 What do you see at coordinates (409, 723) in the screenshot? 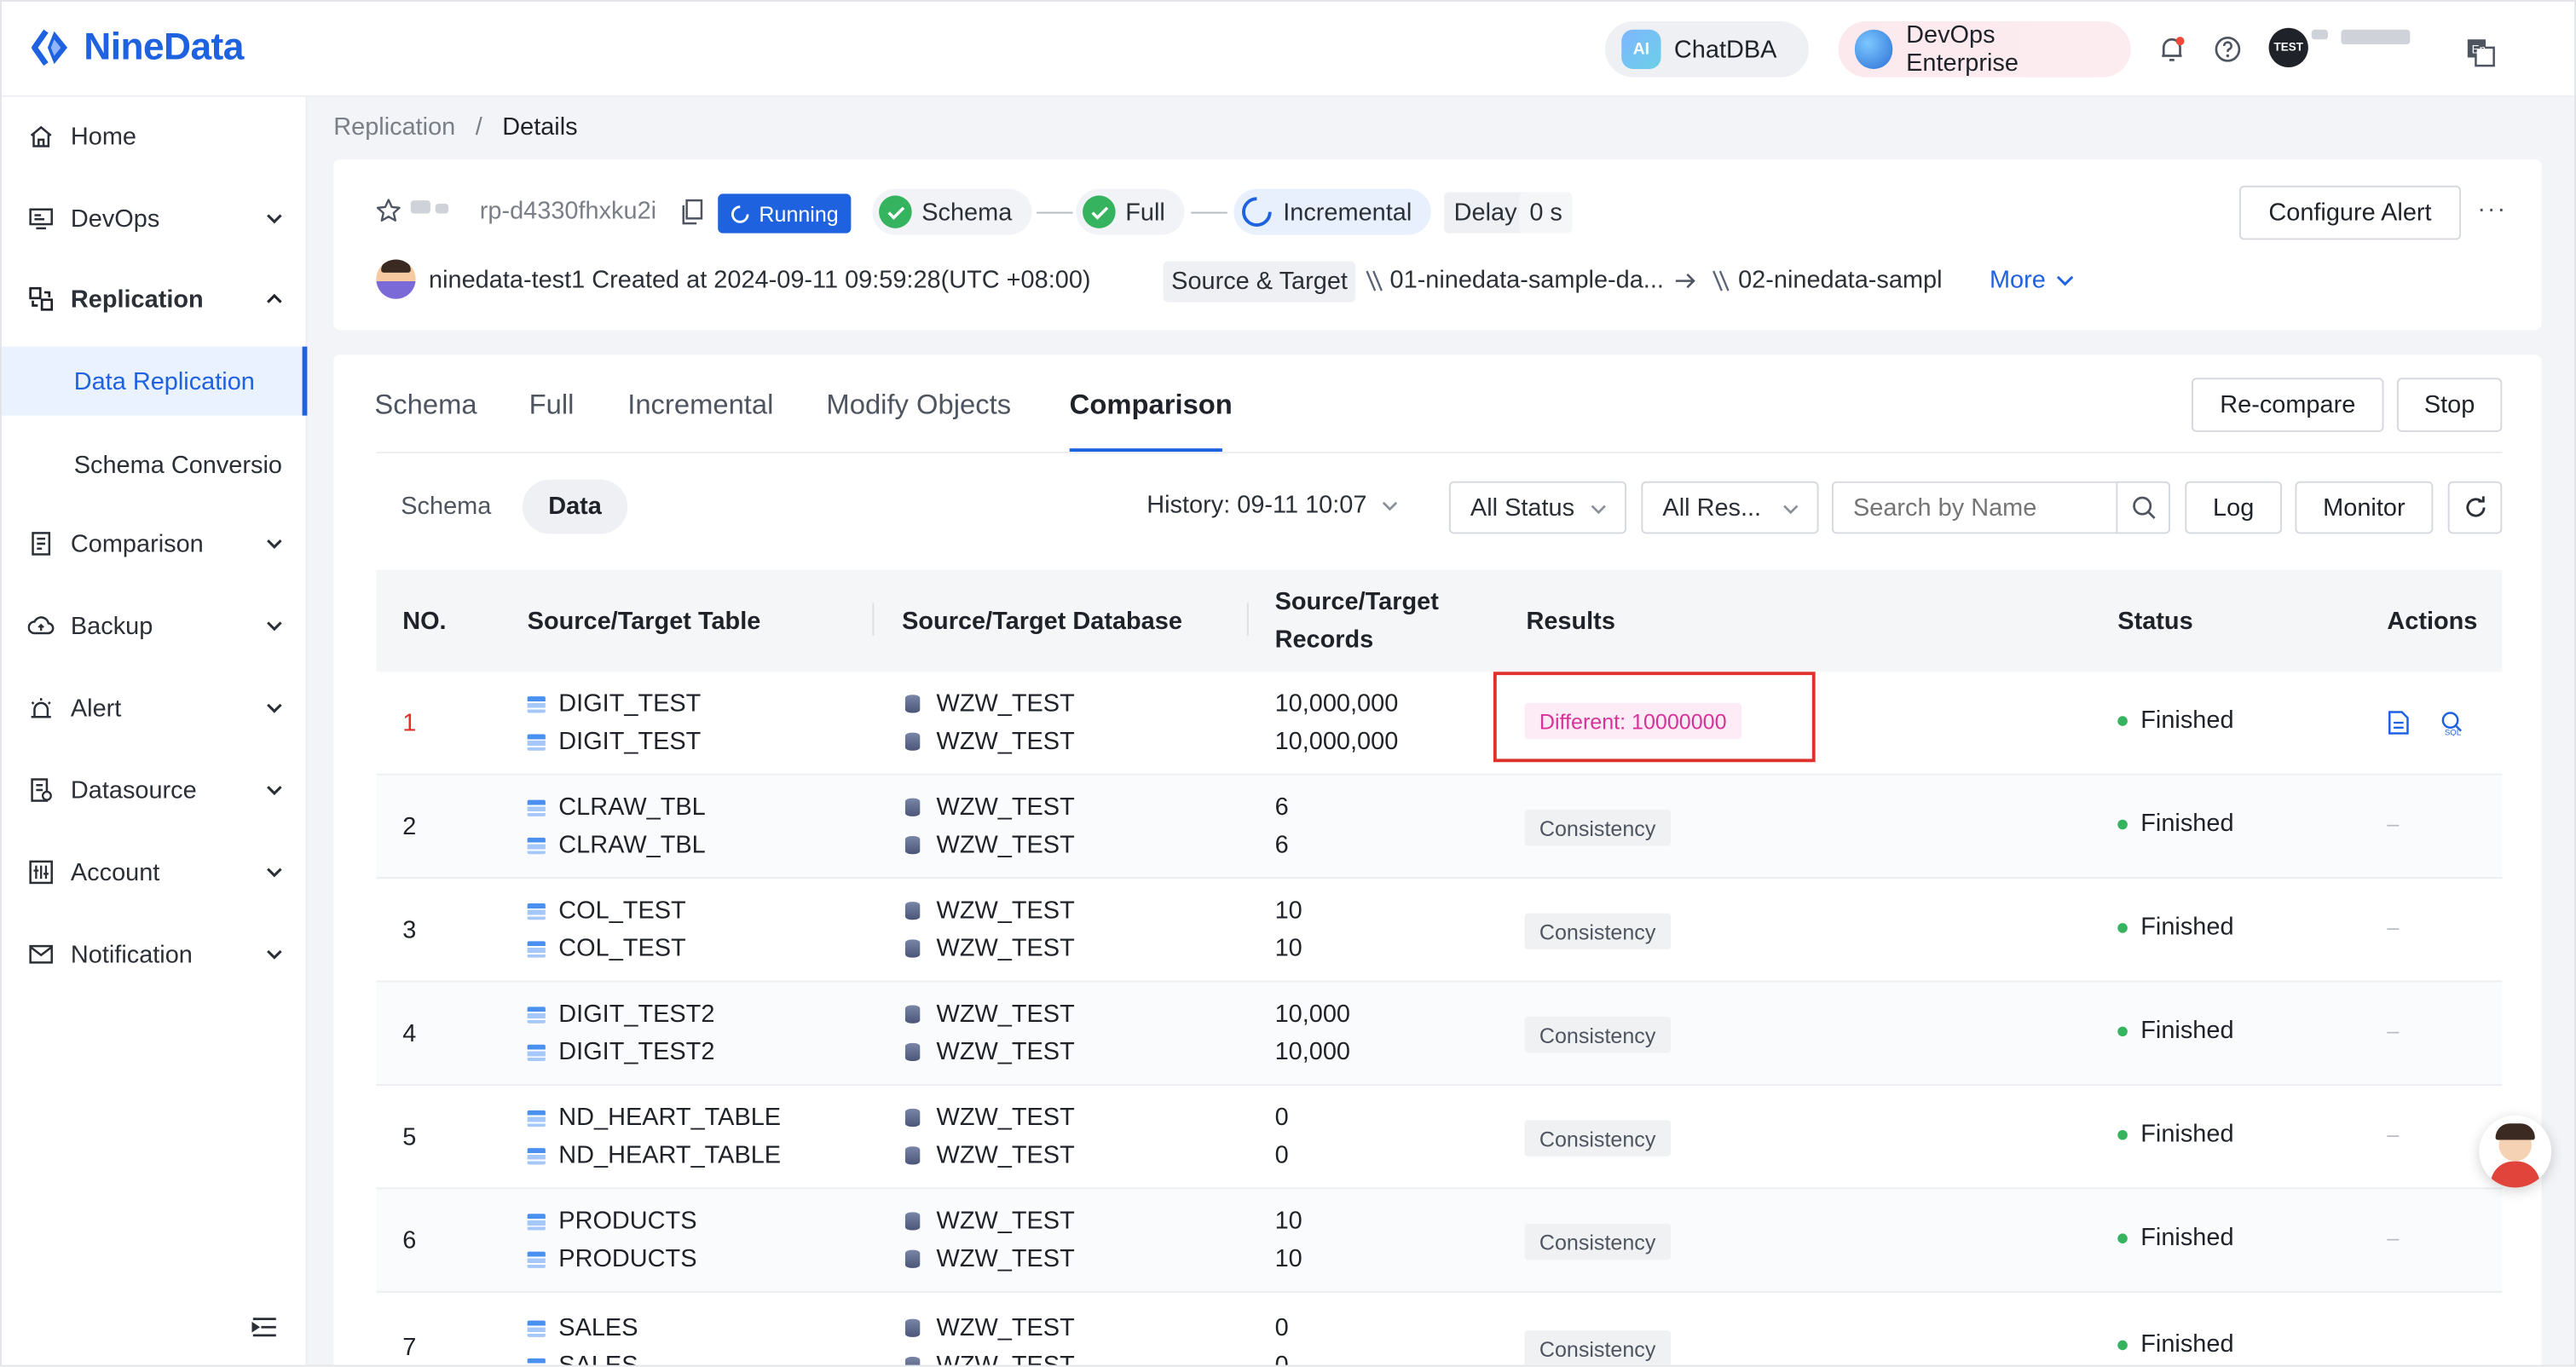
I see `row-number: 1` at bounding box center [409, 723].